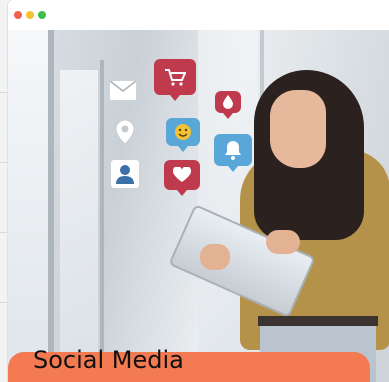  Describe the element at coordinates (108, 360) in the screenshot. I see `caption-title: Social Media` at that location.